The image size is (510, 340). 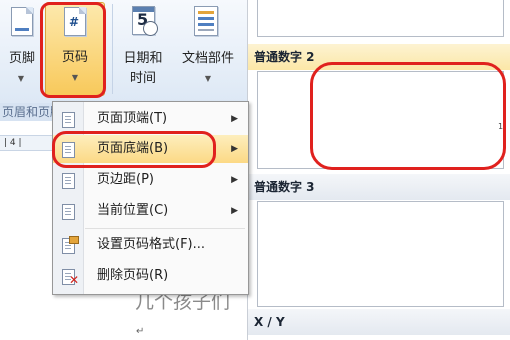 What do you see at coordinates (145, 21) in the screenshot?
I see `calendar-clock-icon: 5` at bounding box center [145, 21].